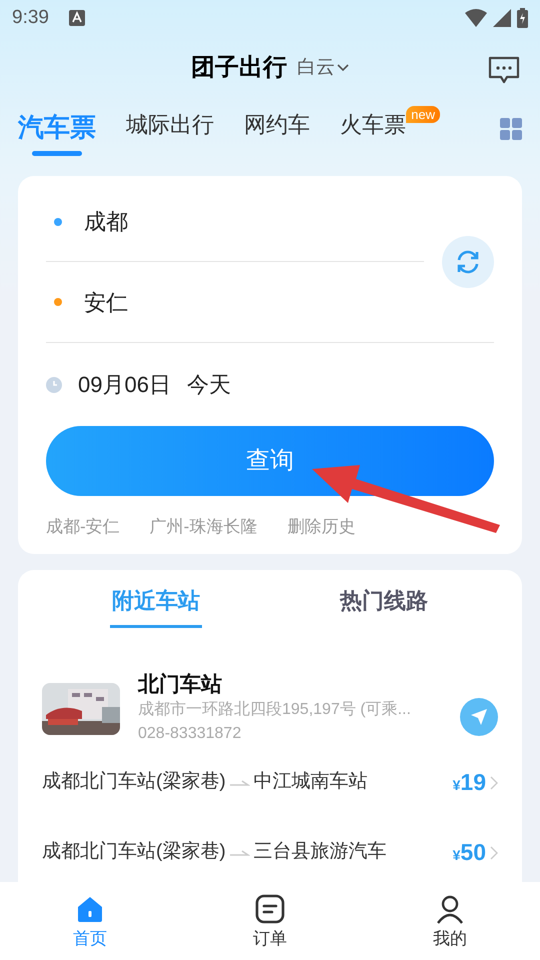  I want to click on station-name: 北门车站, so click(180, 685).